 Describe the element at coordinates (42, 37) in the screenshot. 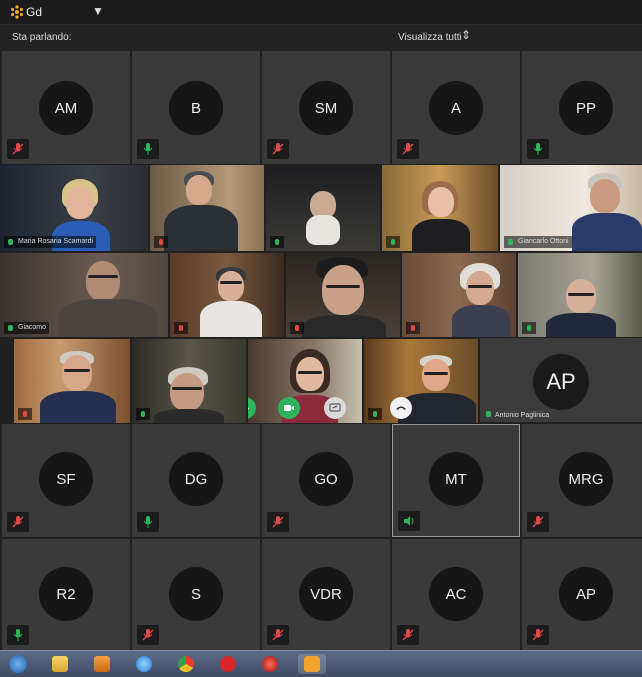

I see `speaking-label: Sta parlando:` at that location.